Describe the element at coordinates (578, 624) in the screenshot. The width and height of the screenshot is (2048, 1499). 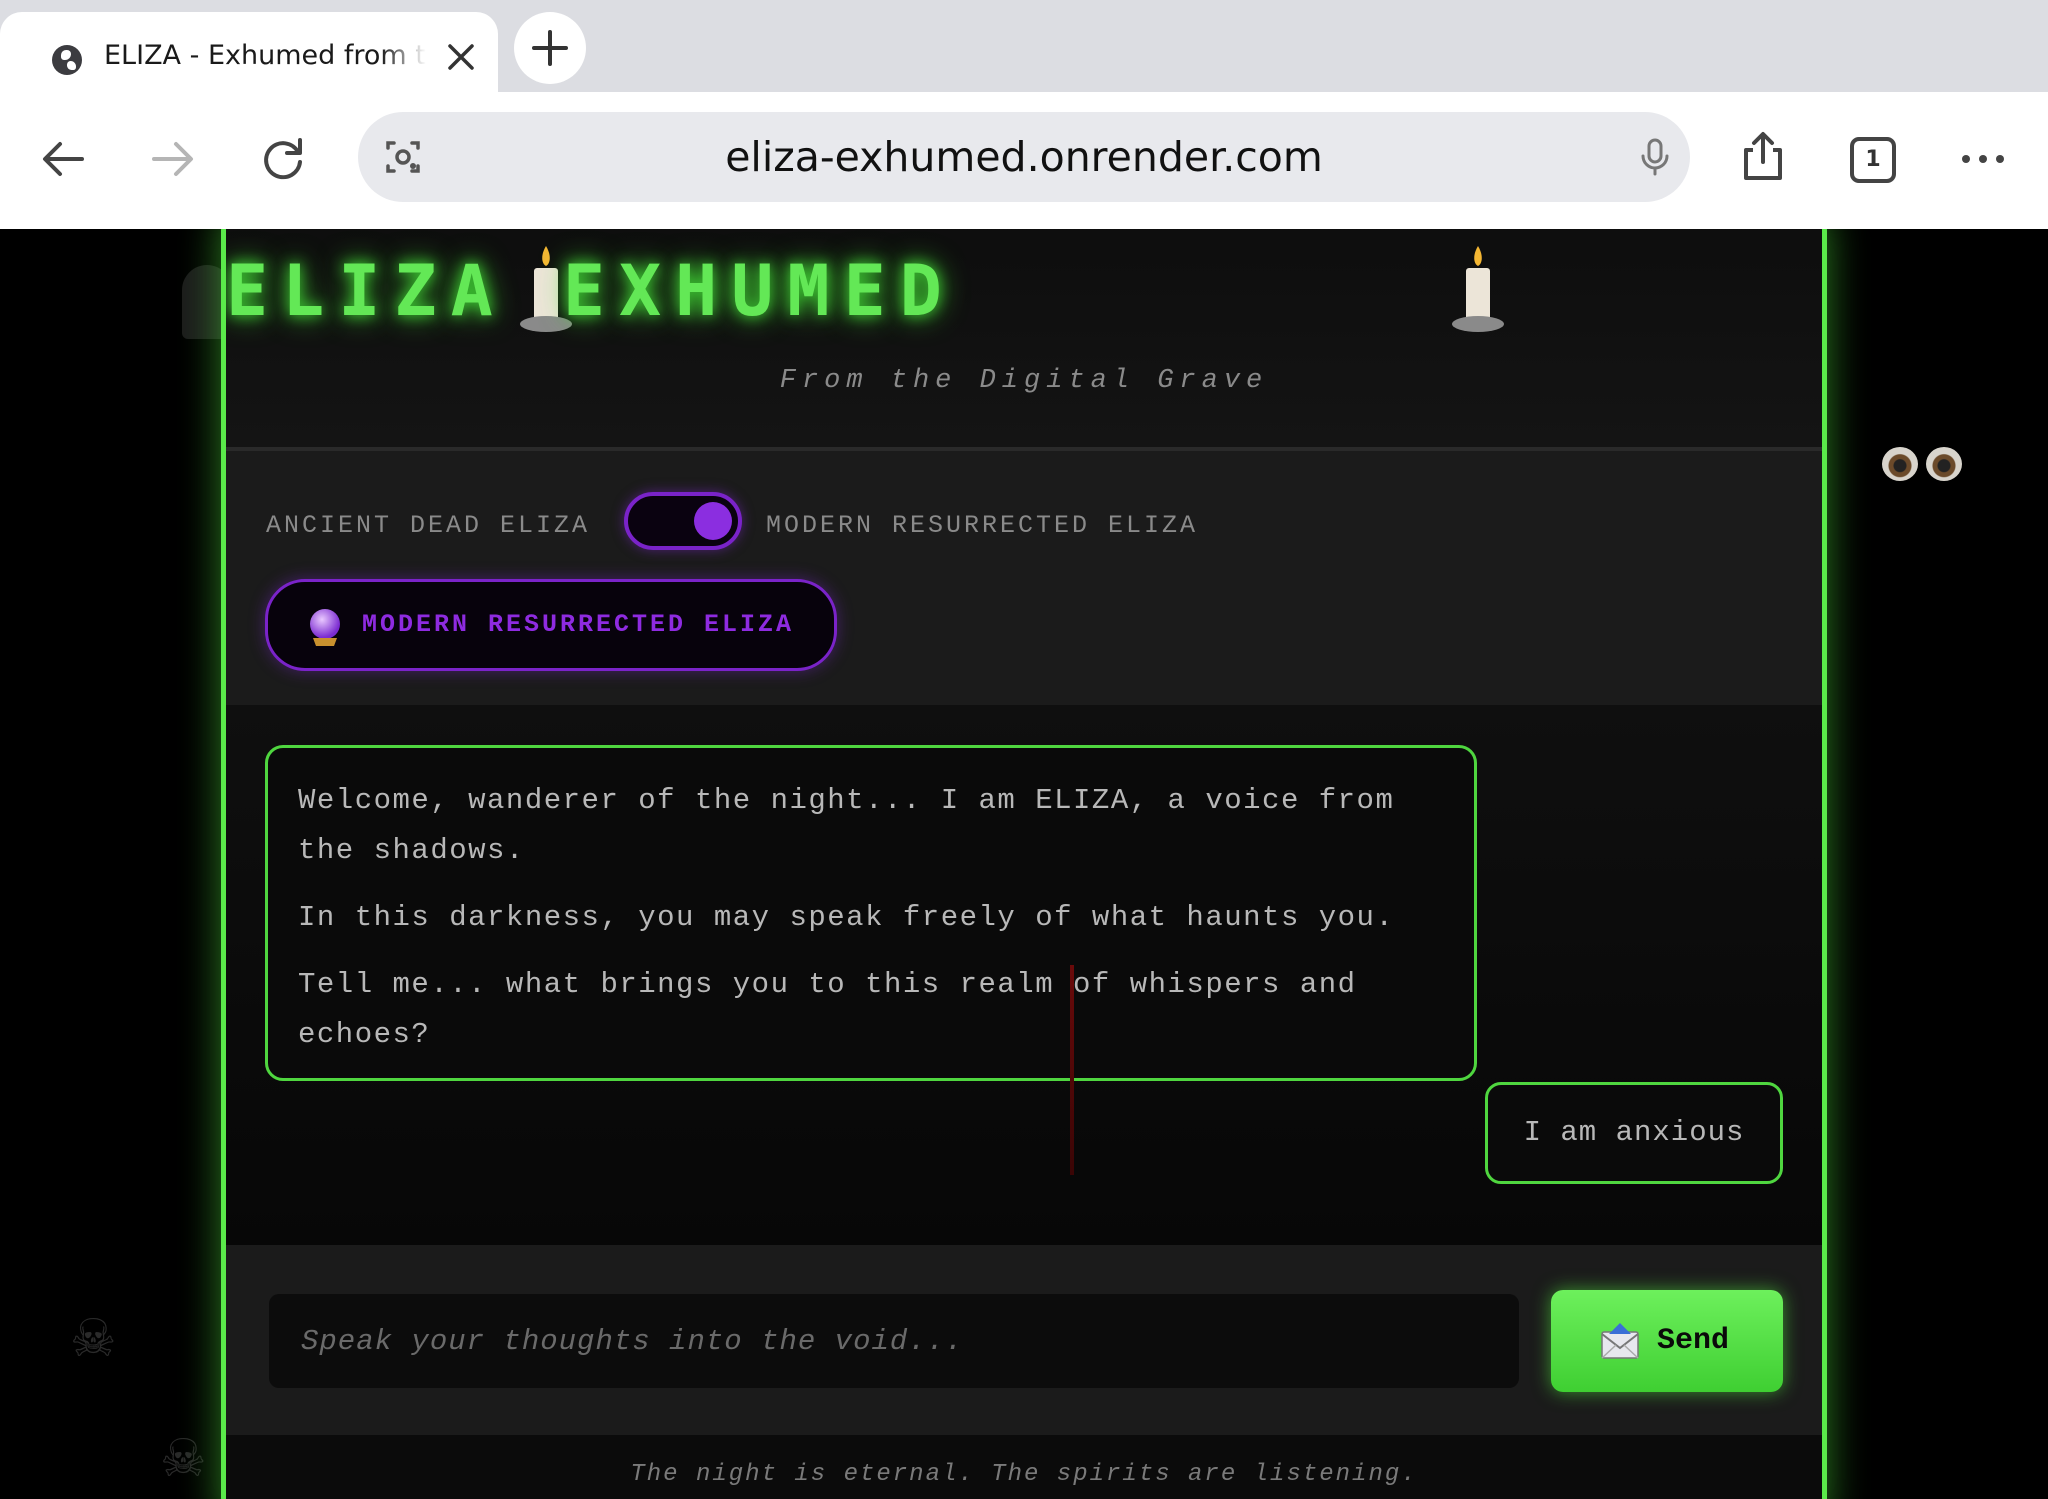
I see `current-mode-text: MODERN RESURRECTED ELIZA` at that location.